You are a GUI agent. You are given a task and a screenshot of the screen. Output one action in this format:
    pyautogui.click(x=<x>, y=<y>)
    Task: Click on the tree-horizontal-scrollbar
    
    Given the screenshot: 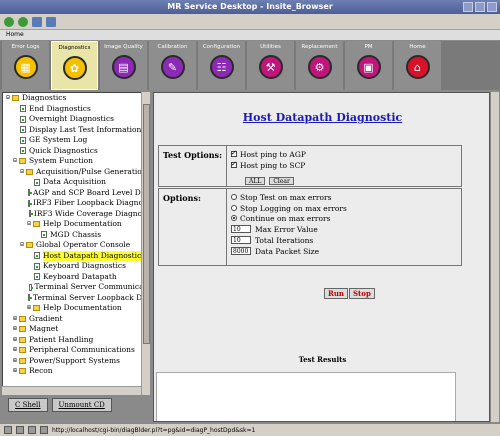 What is the action you would take?
    pyautogui.click(x=71, y=390)
    